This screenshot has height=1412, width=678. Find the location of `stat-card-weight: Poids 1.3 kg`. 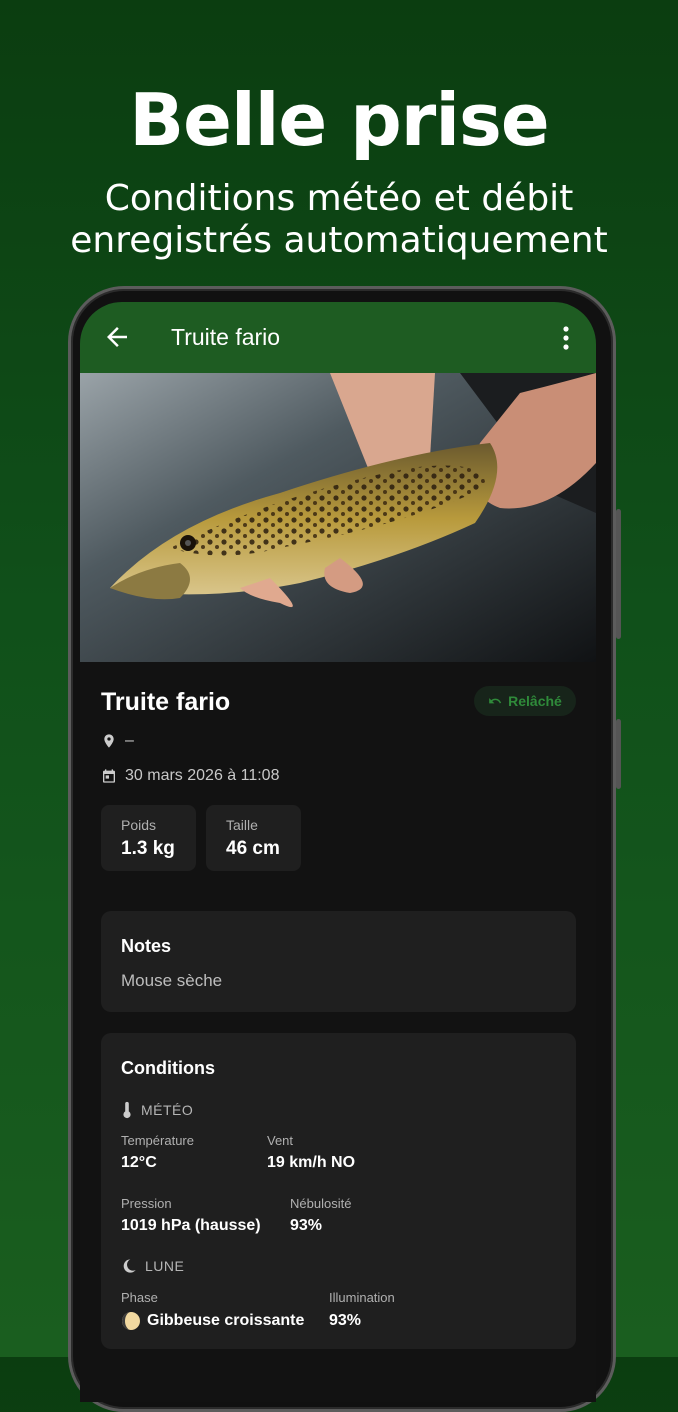

stat-card-weight: Poids 1.3 kg is located at coordinates (148, 838).